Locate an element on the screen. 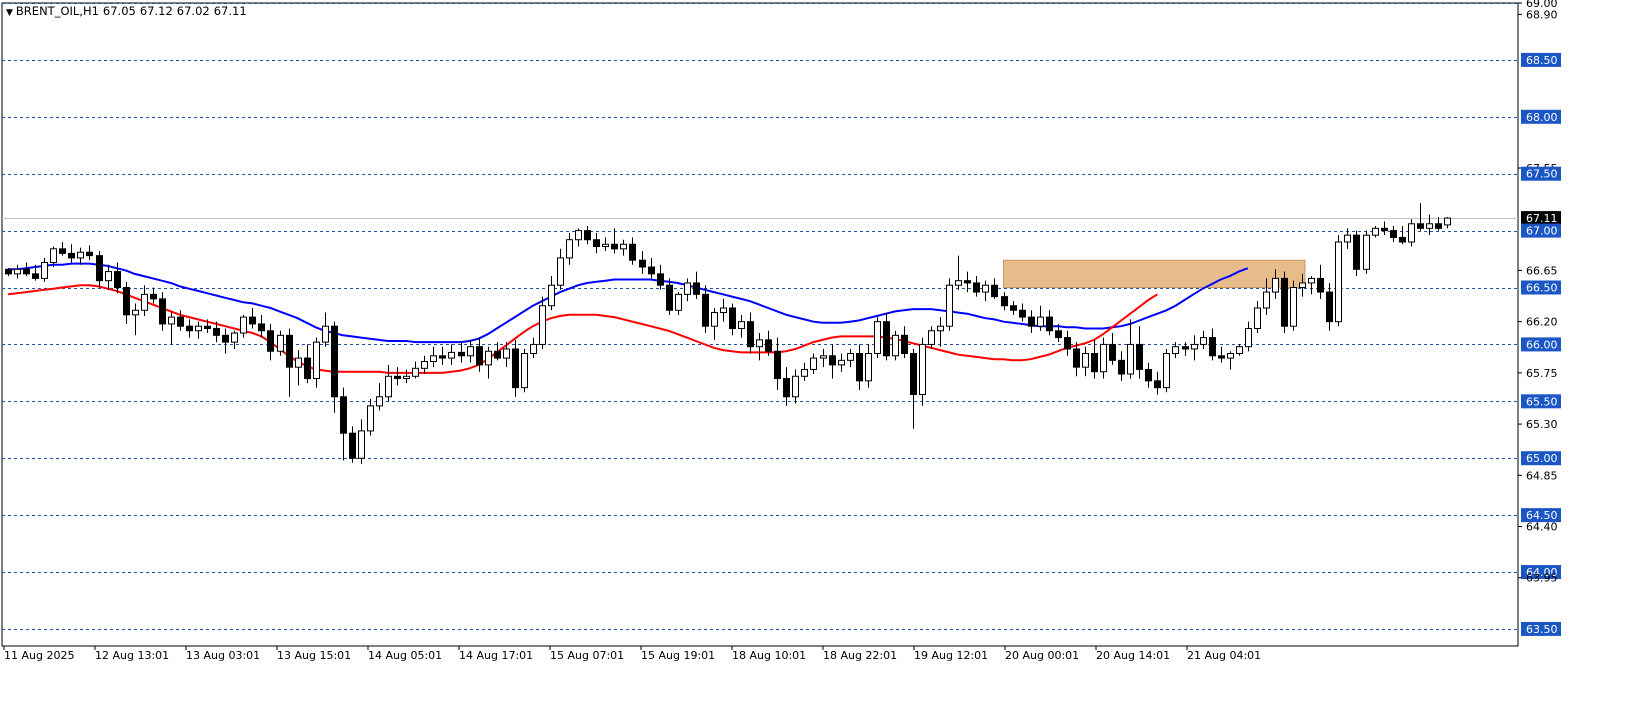 The height and width of the screenshot is (702, 1651). x-tick-label: 13 Aug 15:01 is located at coordinates (314, 655).